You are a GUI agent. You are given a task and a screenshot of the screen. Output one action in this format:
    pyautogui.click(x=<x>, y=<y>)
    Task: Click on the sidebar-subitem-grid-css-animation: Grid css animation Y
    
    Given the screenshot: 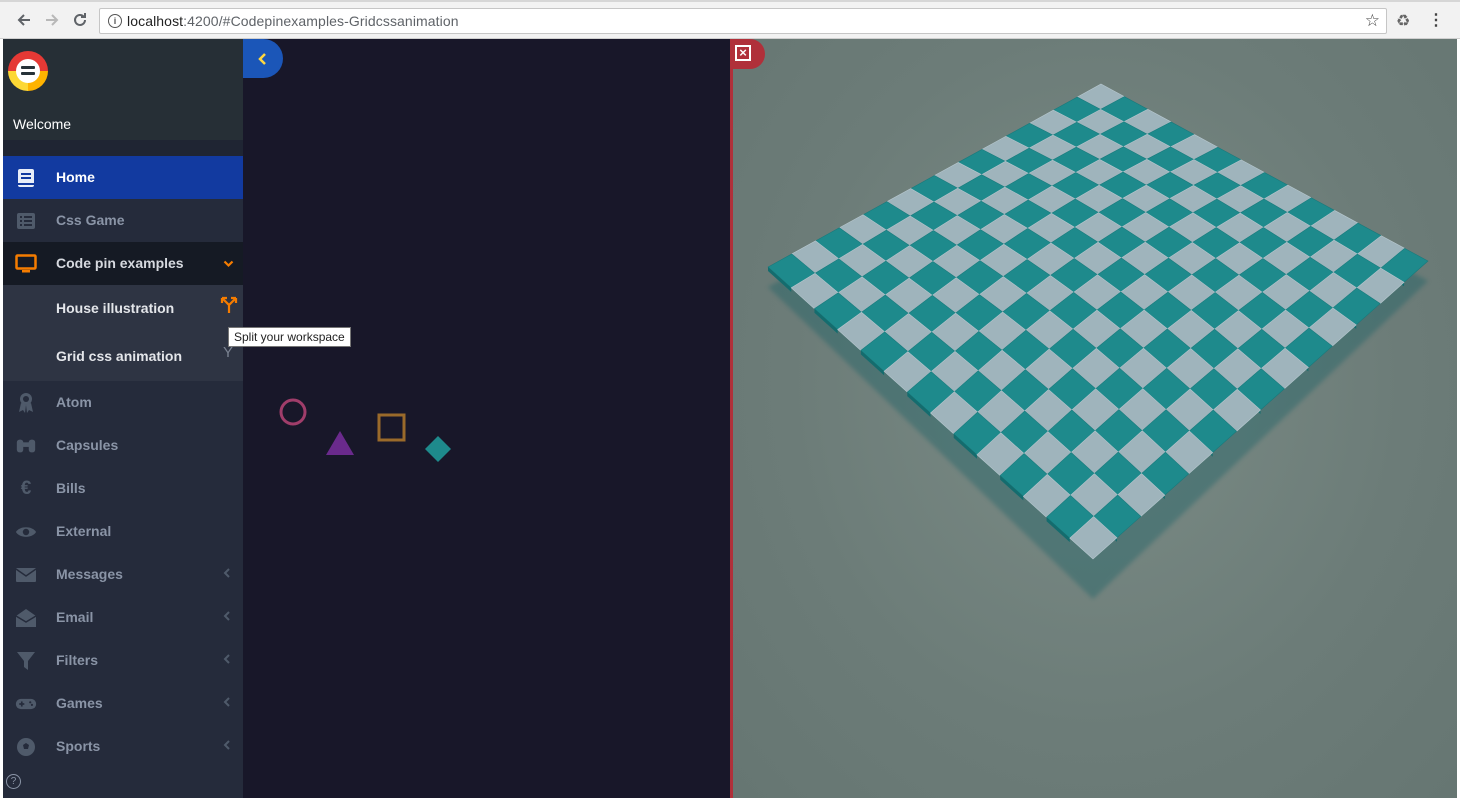 What is the action you would take?
    pyautogui.click(x=123, y=357)
    